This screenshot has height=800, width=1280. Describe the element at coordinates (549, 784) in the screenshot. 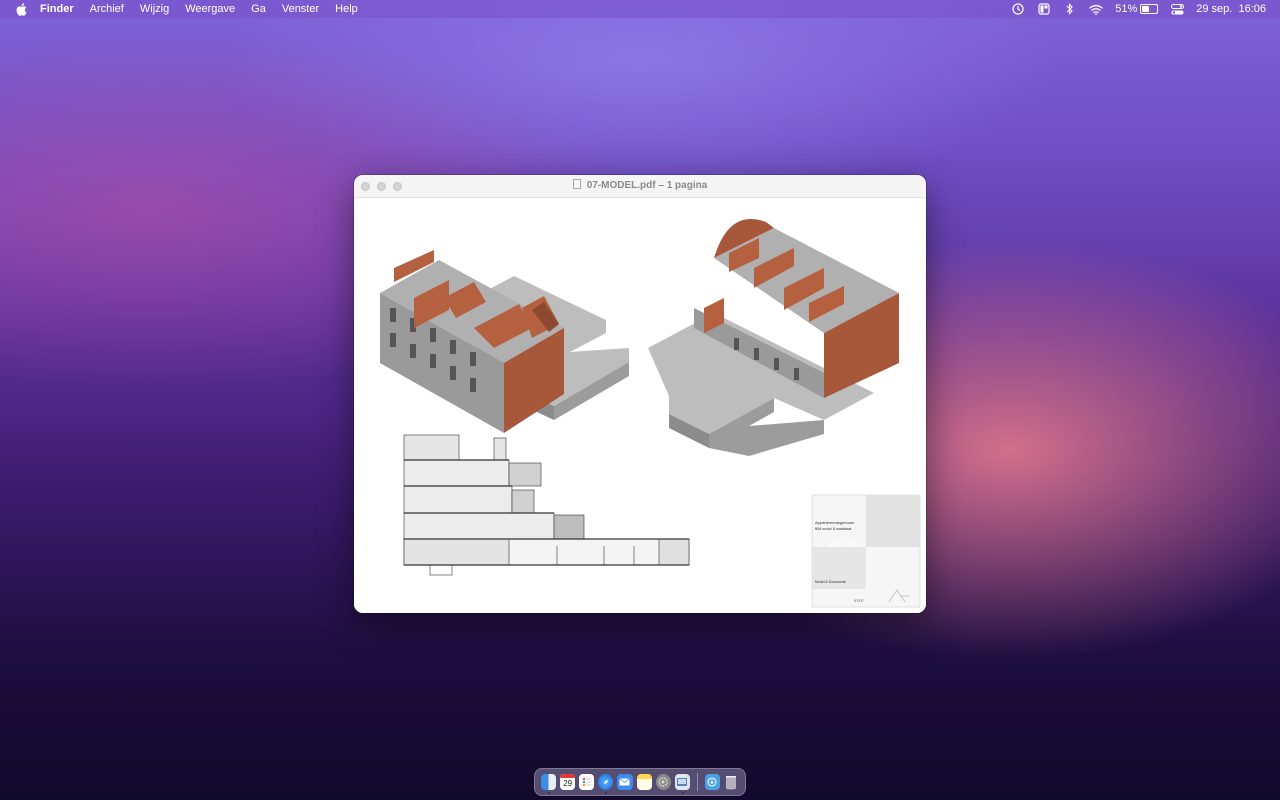

I see `finder-icon` at that location.